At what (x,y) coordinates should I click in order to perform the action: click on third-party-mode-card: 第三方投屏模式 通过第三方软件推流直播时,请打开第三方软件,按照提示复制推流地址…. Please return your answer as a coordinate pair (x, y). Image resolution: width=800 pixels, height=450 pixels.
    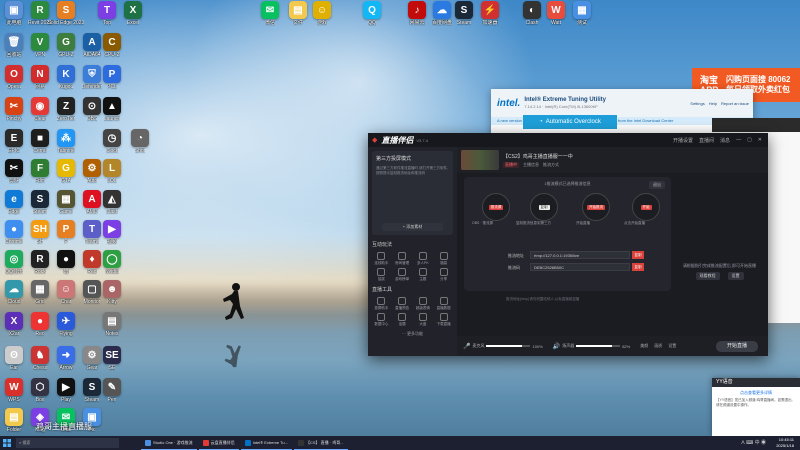
    Looking at the image, I should click on (412, 193).